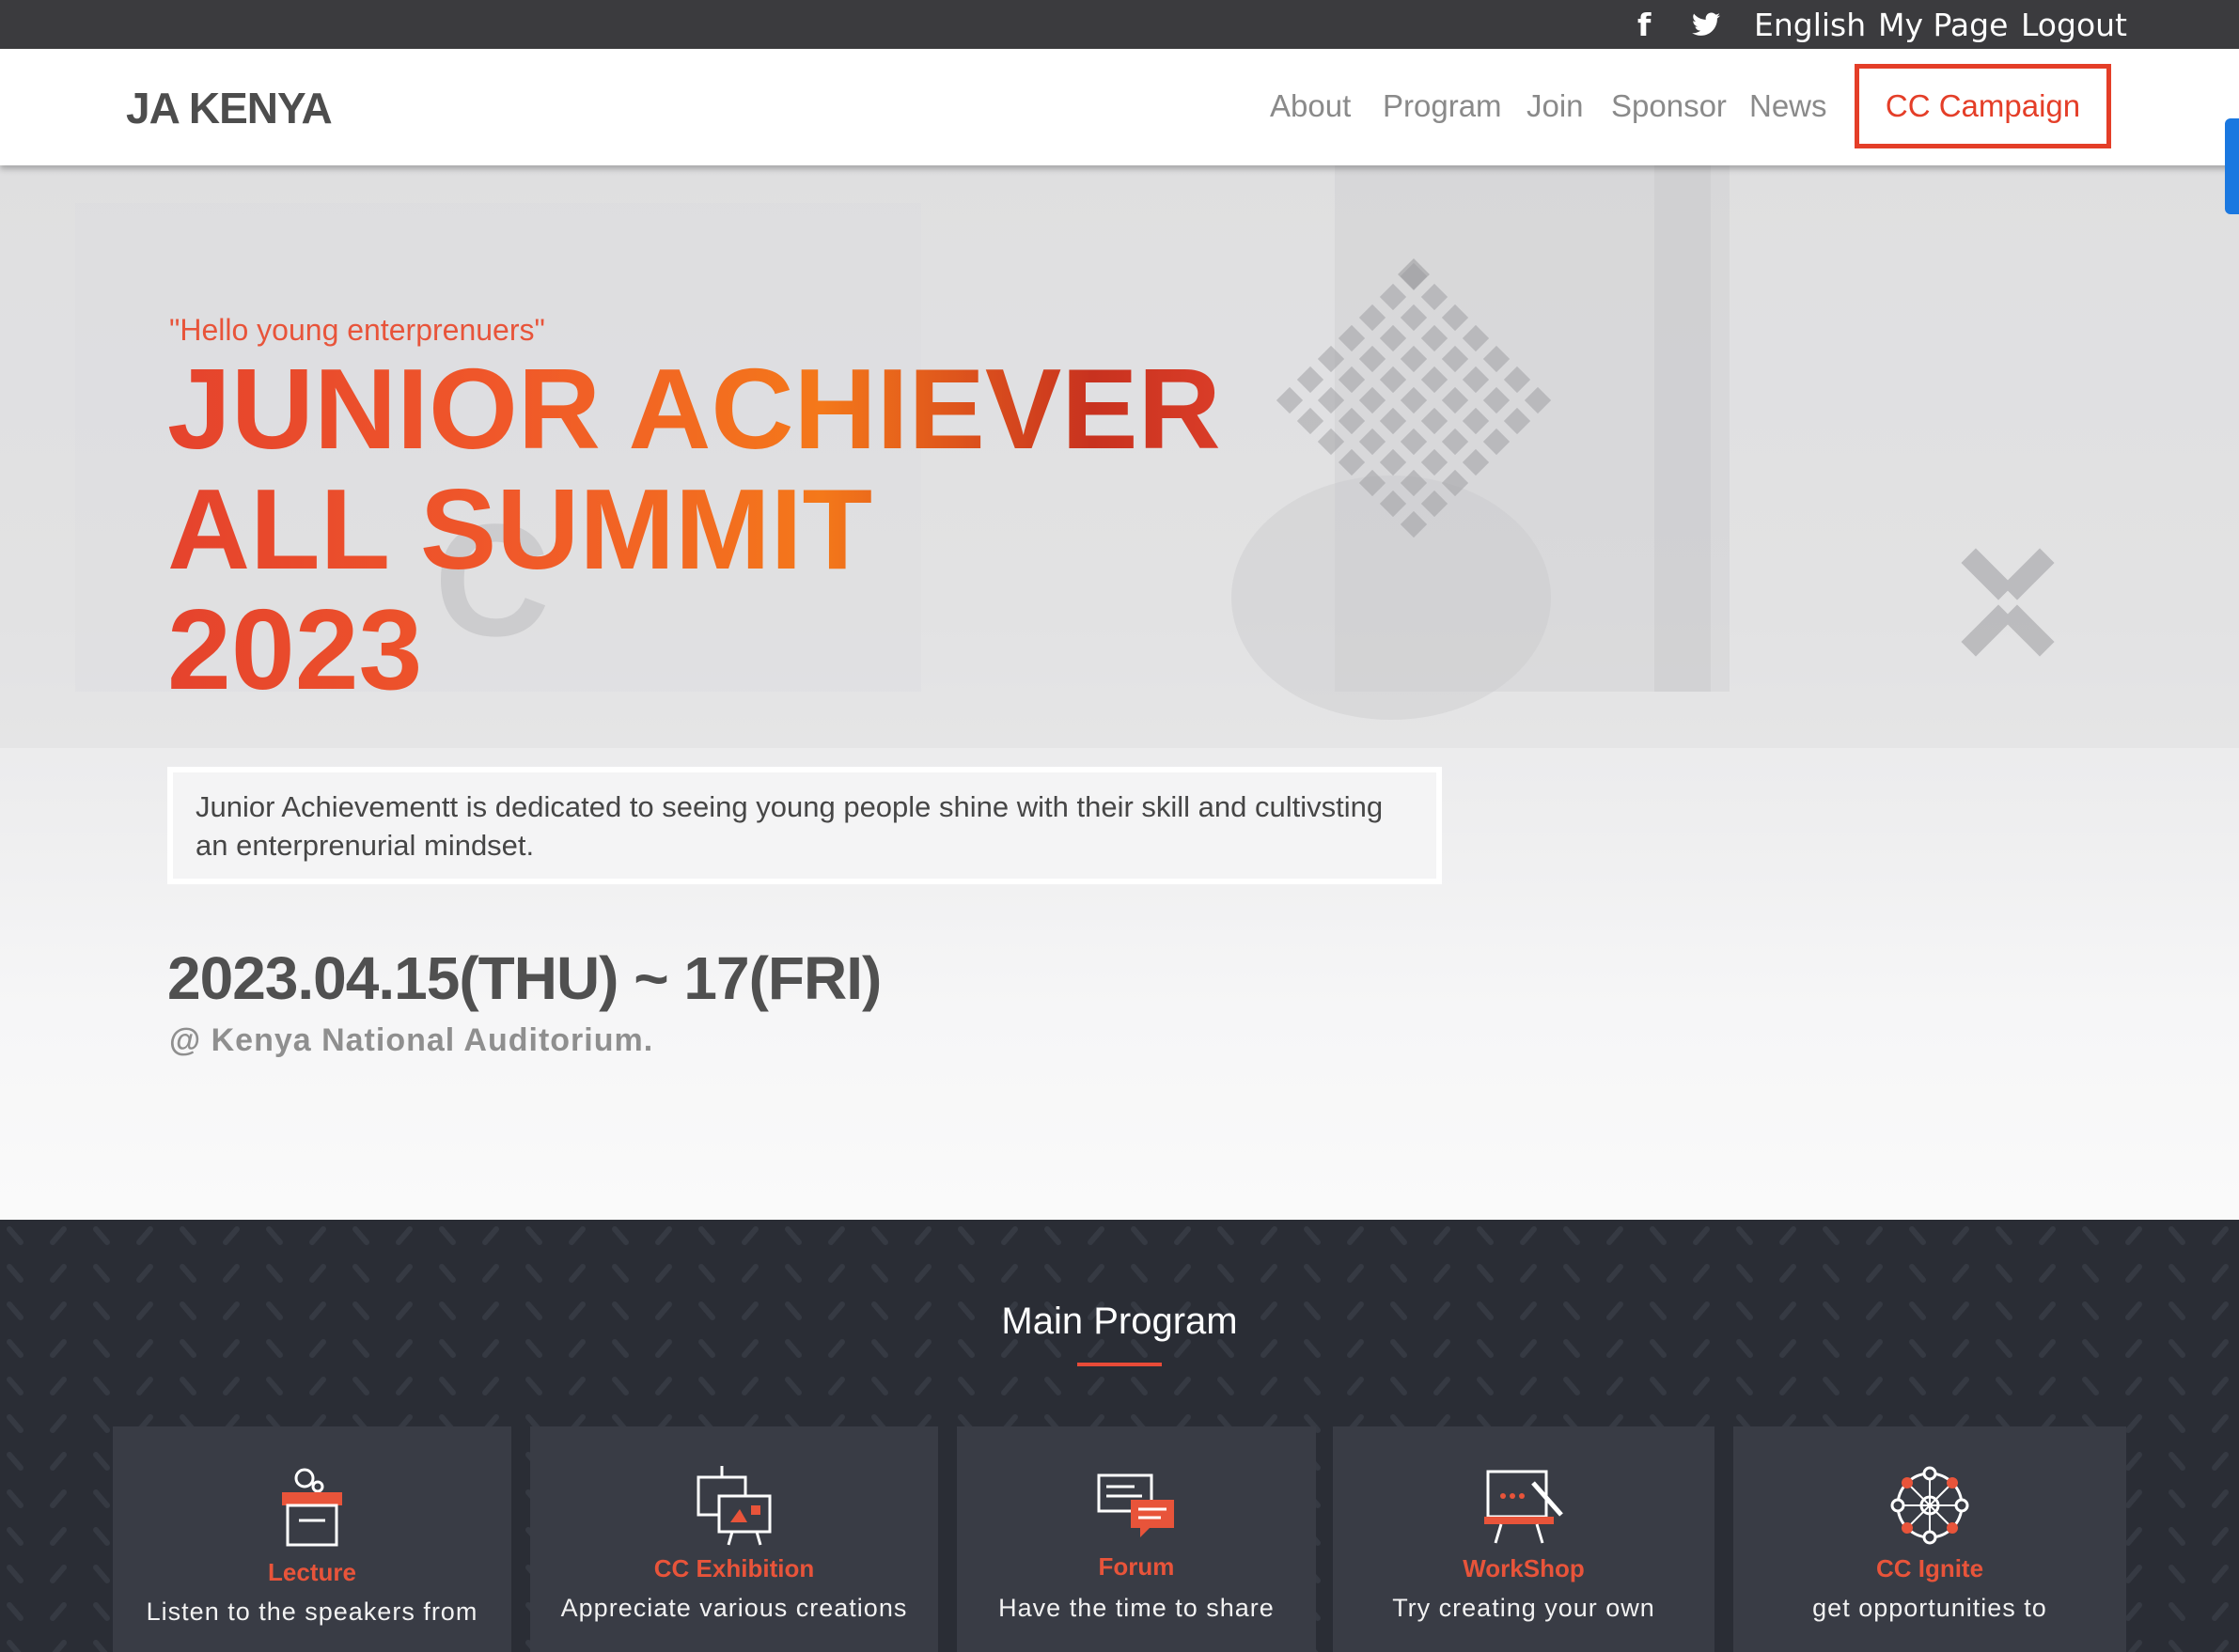 This screenshot has height=1652, width=2239. What do you see at coordinates (2232, 166) in the screenshot?
I see `side-feedback-tab` at bounding box center [2232, 166].